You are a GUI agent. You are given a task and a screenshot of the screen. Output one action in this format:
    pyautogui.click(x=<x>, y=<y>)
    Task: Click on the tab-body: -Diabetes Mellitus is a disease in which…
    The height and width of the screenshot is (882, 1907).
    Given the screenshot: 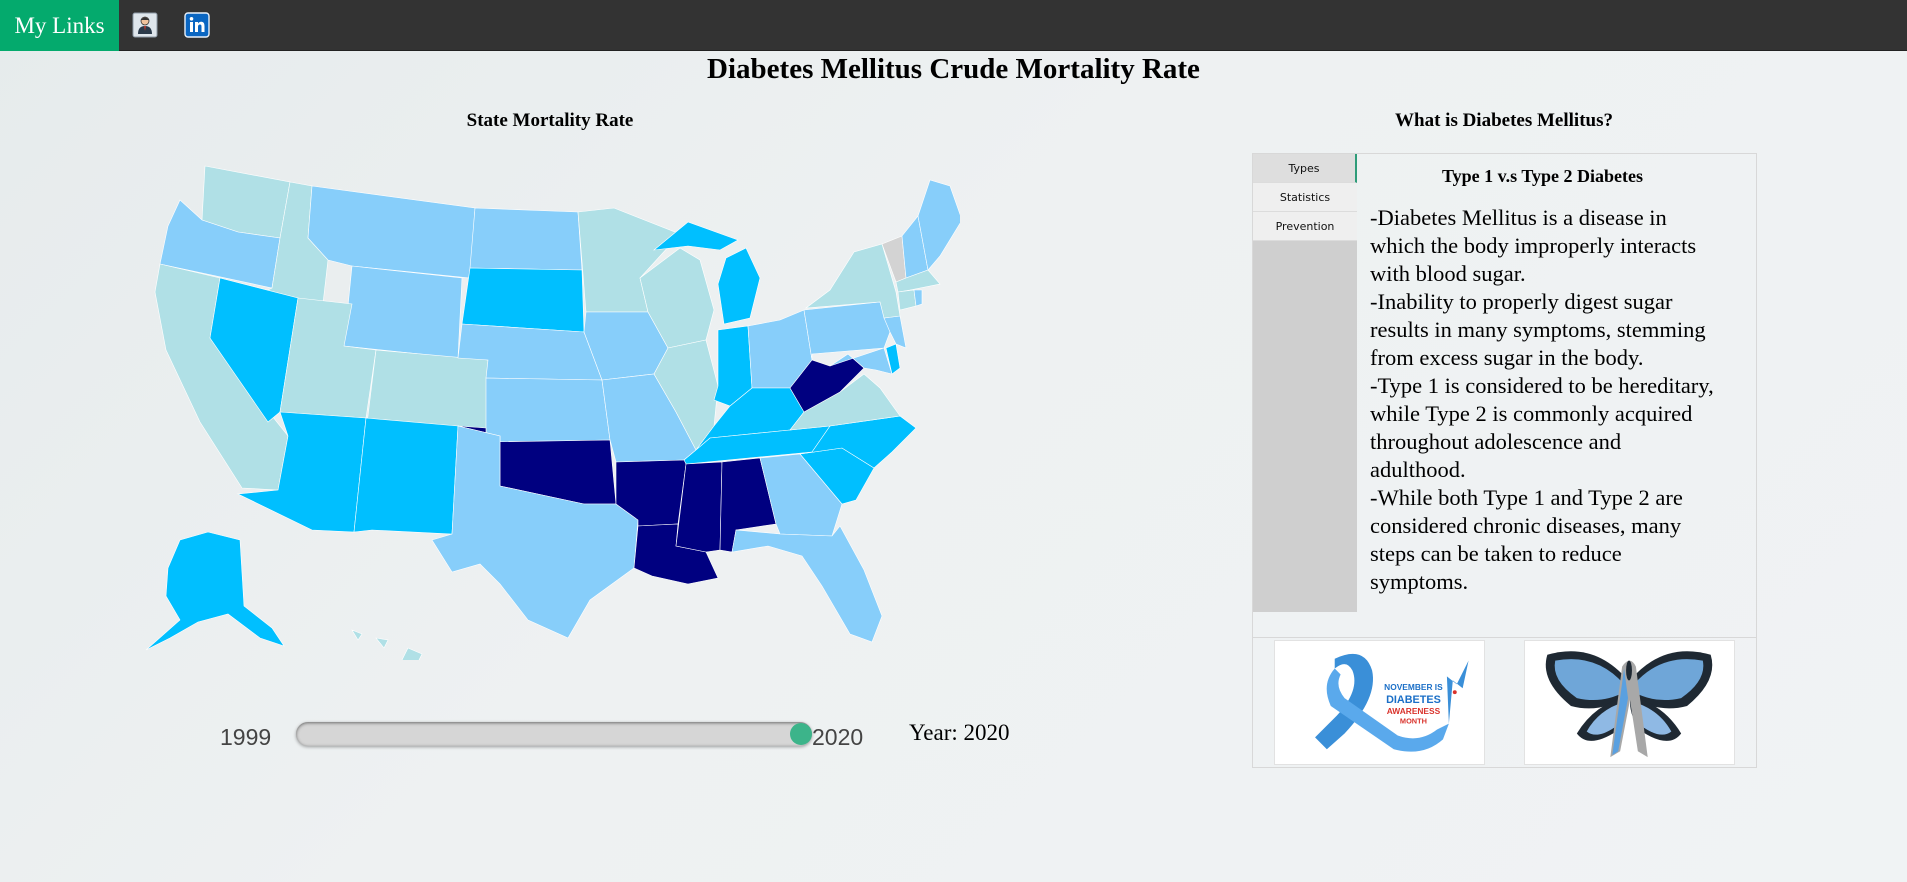 What is the action you would take?
    pyautogui.click(x=1545, y=400)
    